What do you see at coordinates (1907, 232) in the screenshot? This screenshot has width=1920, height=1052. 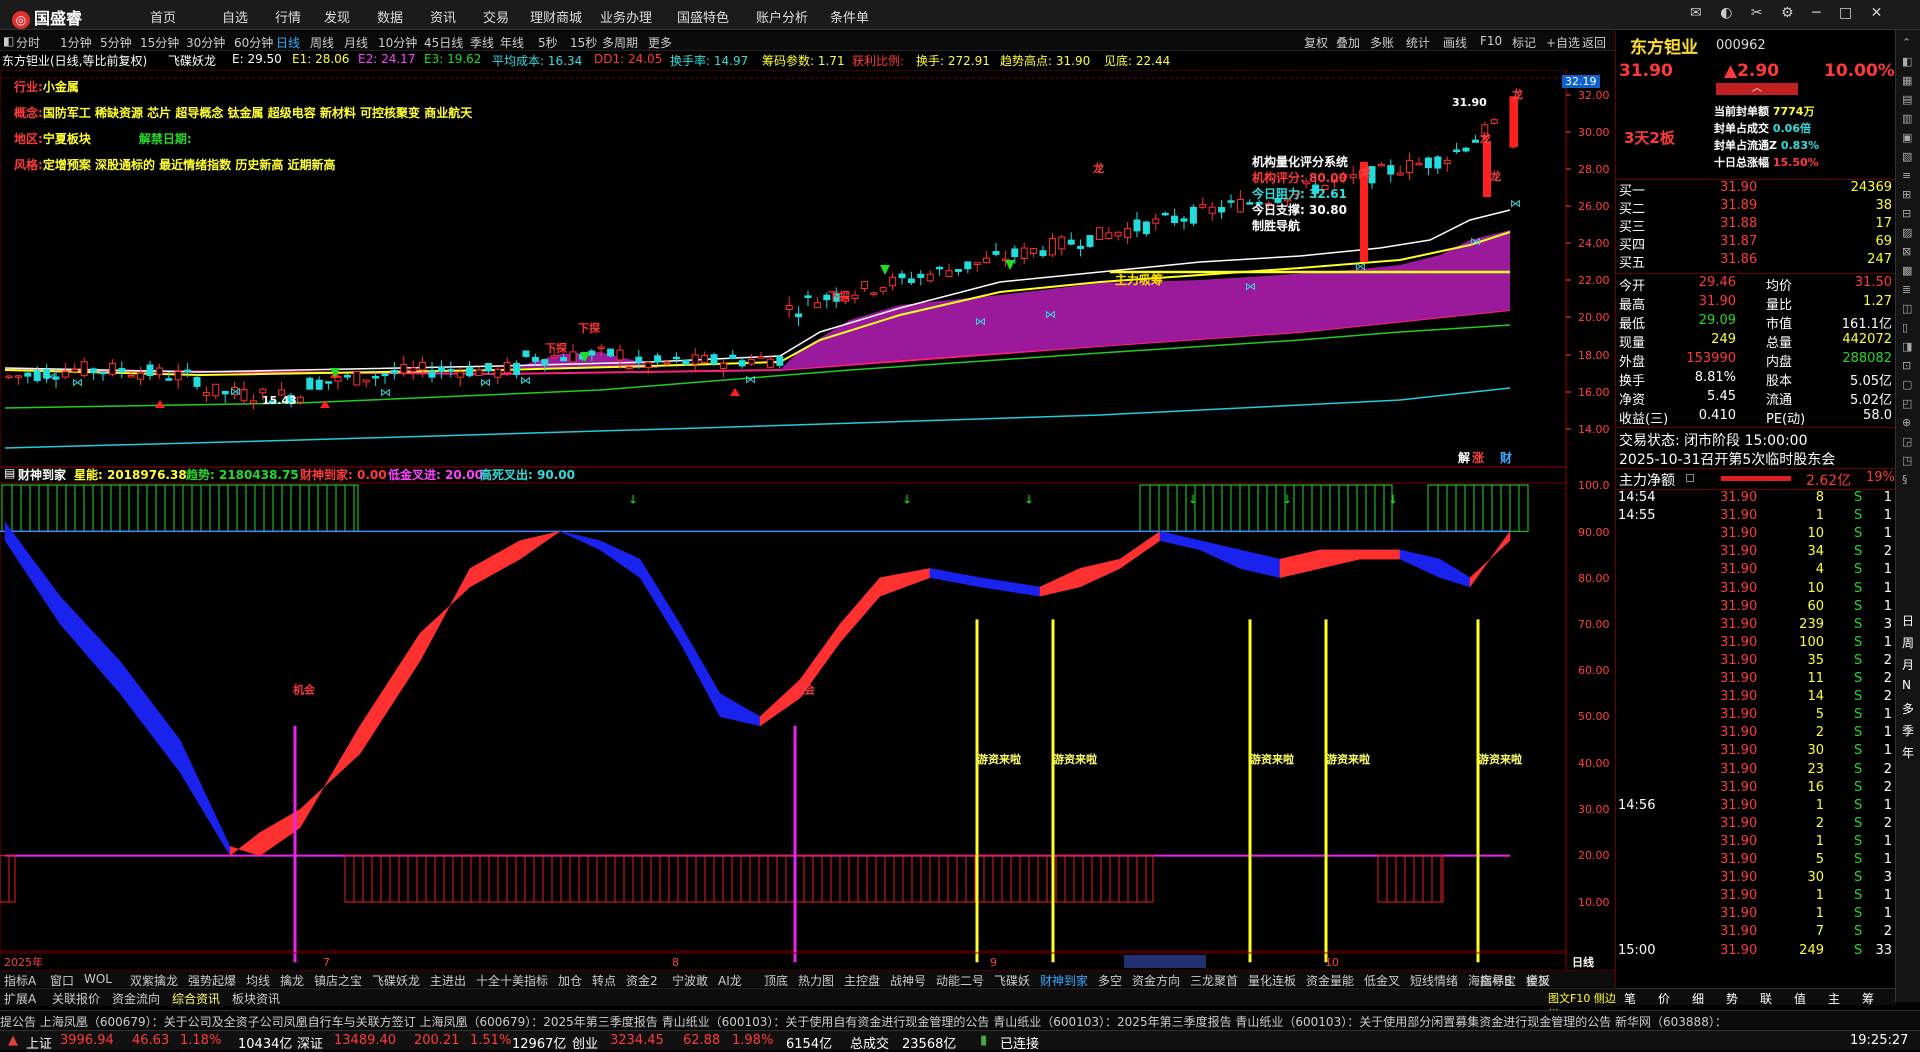 I see `side-tool-icon: ▨` at bounding box center [1907, 232].